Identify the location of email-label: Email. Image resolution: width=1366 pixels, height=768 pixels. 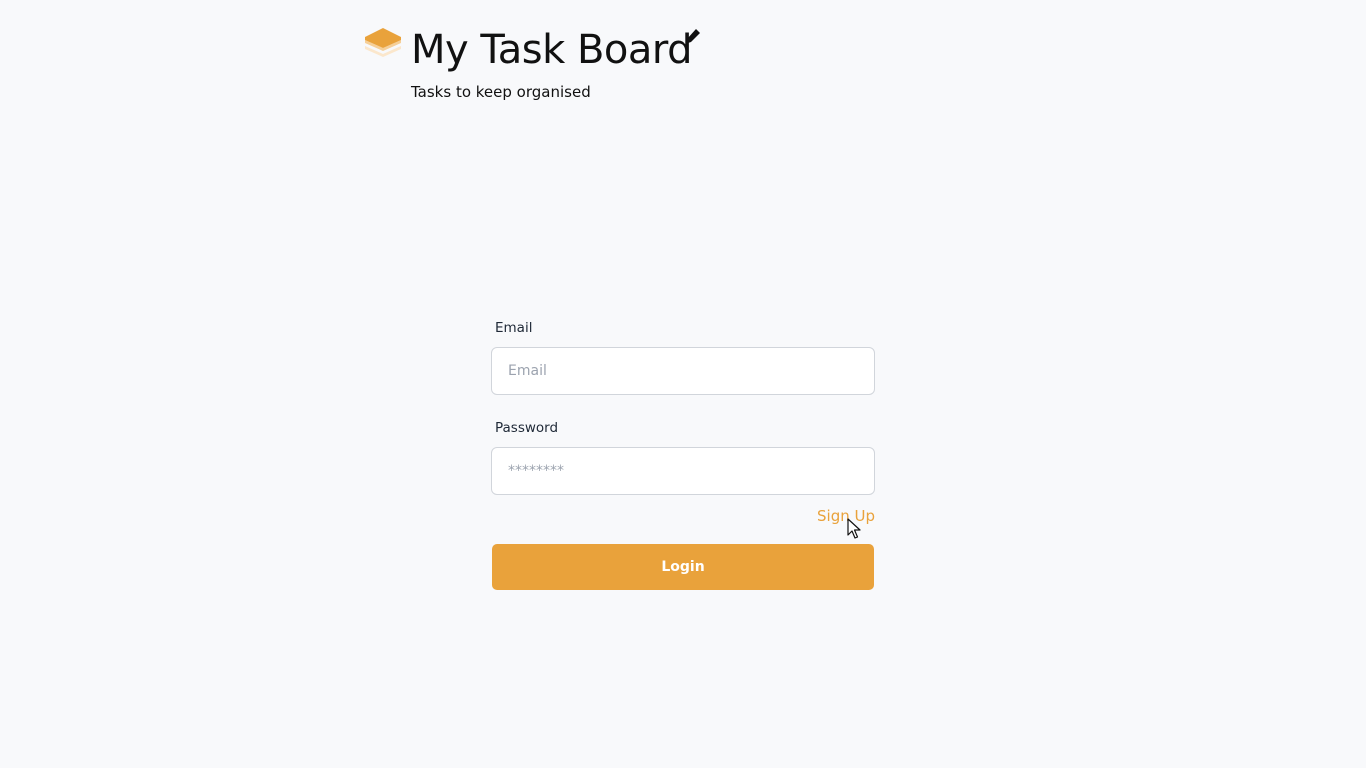
(514, 328).